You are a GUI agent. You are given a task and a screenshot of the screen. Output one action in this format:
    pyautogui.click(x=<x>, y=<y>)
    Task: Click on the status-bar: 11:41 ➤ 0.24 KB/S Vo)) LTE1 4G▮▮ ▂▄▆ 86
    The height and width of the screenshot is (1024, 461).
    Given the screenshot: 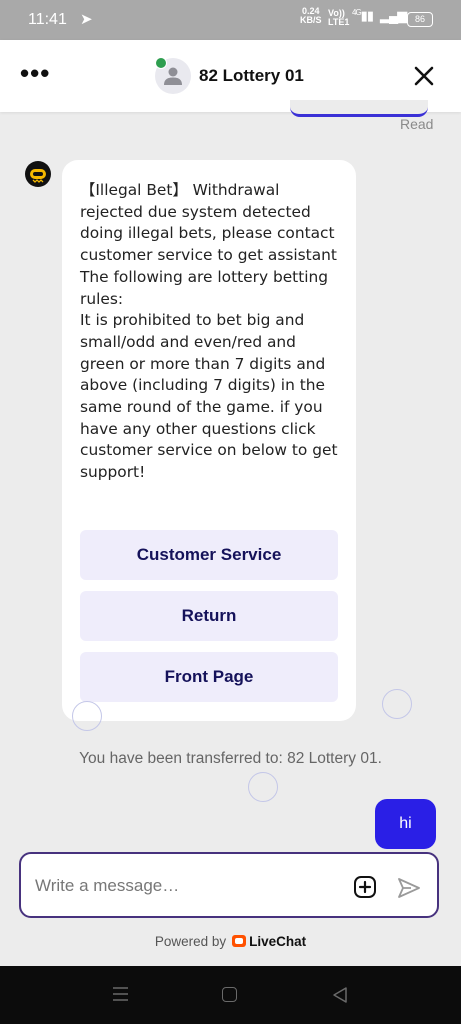 What is the action you would take?
    pyautogui.click(x=230, y=20)
    